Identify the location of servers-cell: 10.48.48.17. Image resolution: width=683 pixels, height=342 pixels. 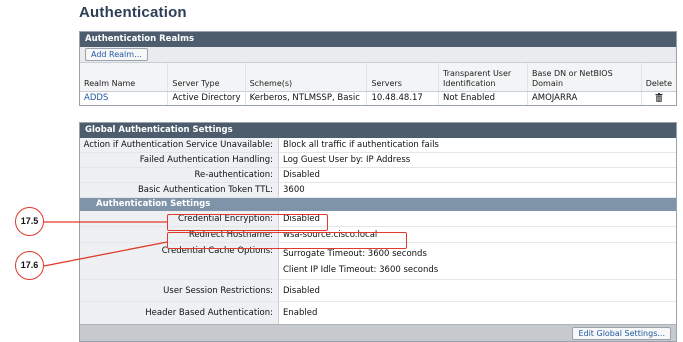
(403, 98).